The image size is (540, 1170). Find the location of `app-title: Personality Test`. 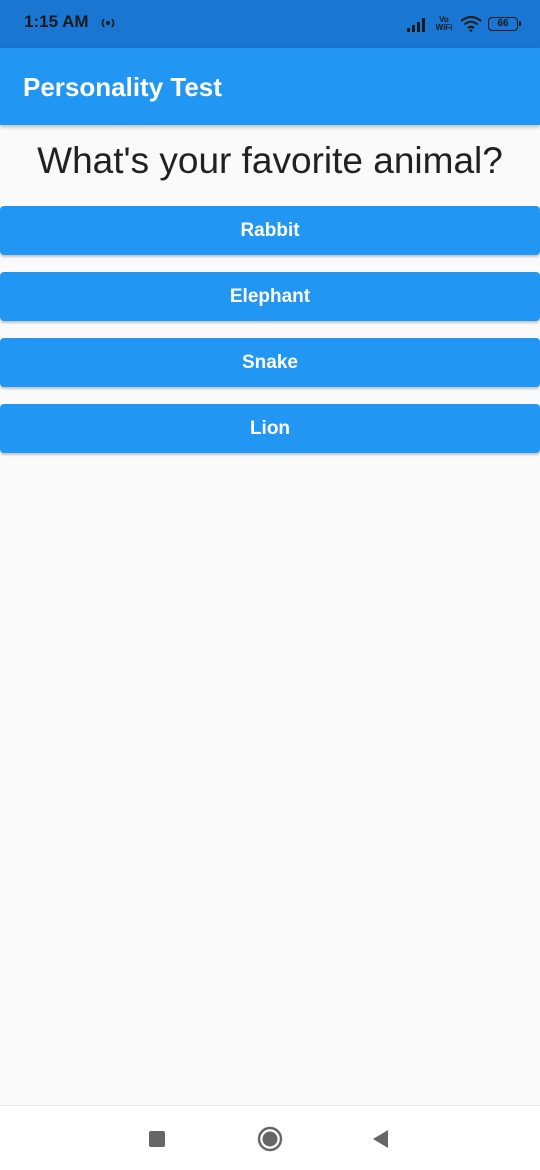

app-title: Personality Test is located at coordinates (122, 87).